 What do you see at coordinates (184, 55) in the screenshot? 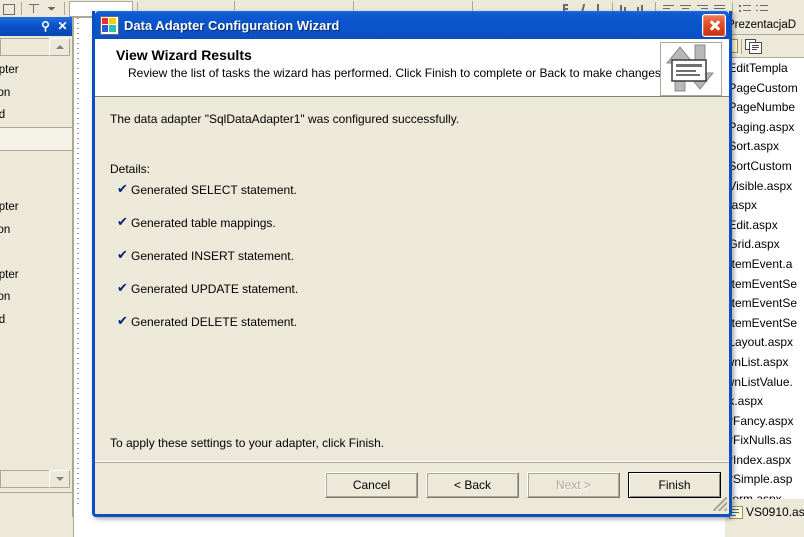
I see `page-title: View Wizard Results` at bounding box center [184, 55].